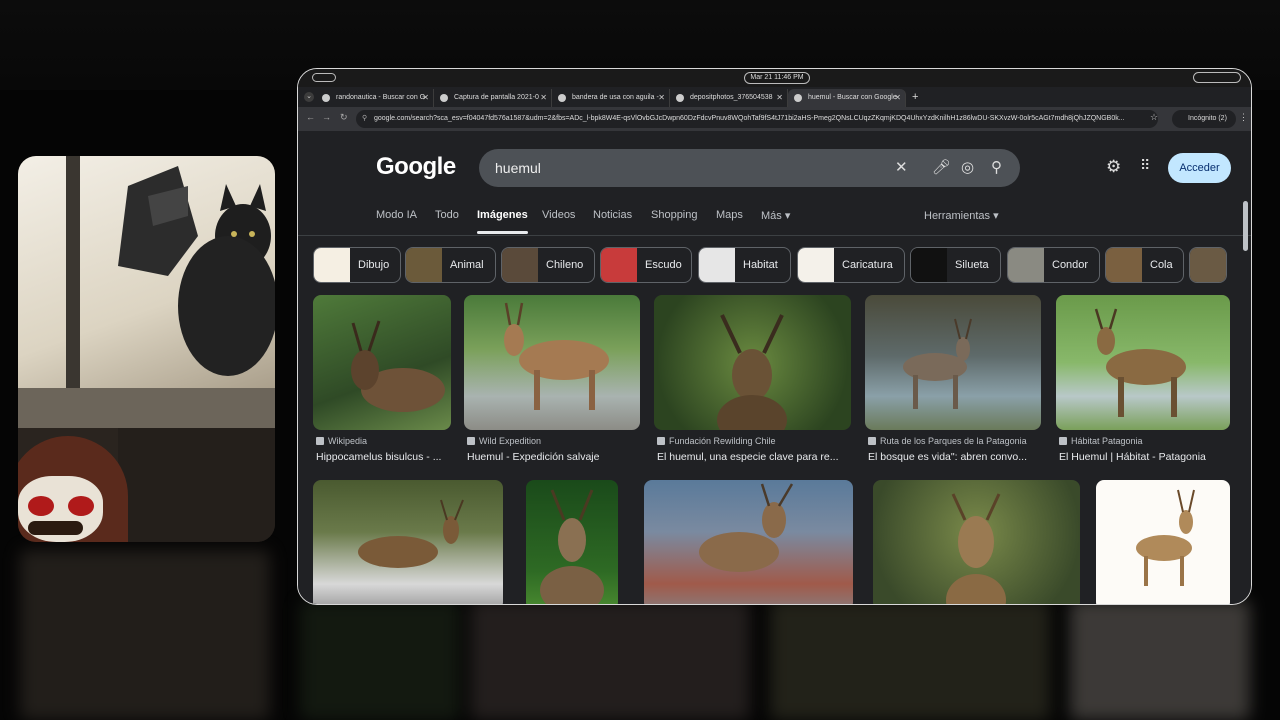  I want to click on tab-maps: Maps, so click(729, 215).